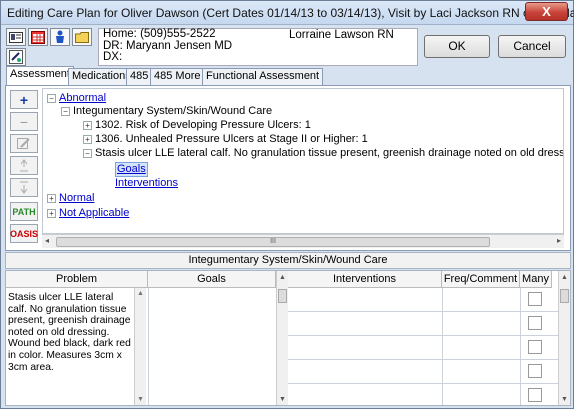  What do you see at coordinates (536, 279) in the screenshot?
I see `column-header-many: Many` at bounding box center [536, 279].